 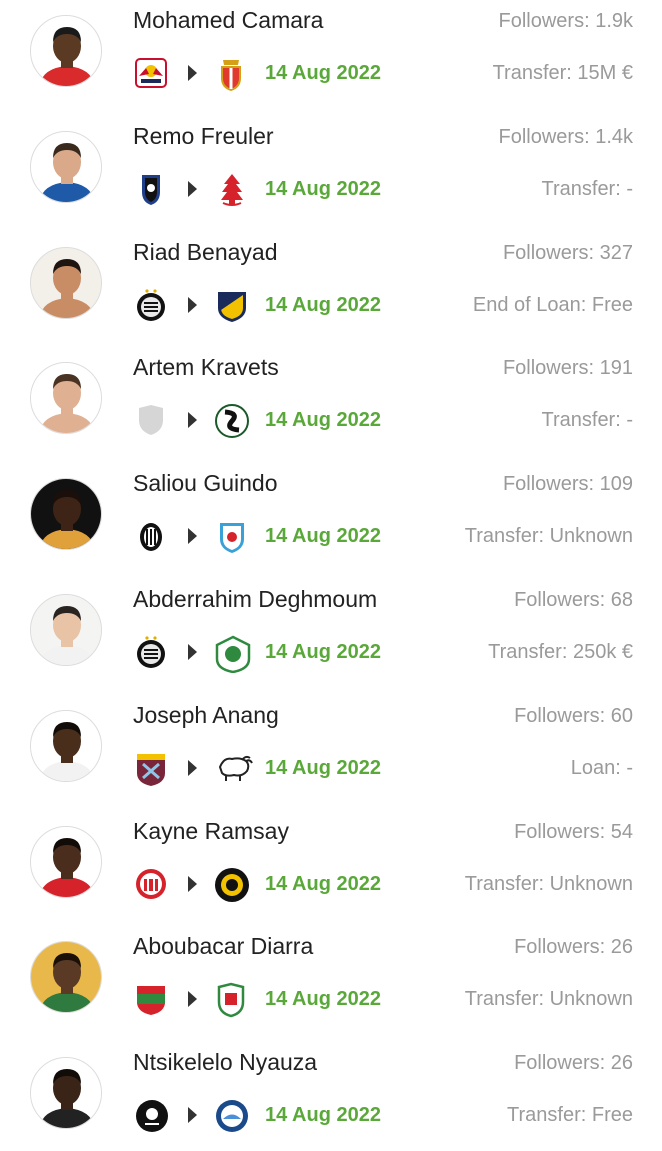 I want to click on player-name: Ntsikelelo Nyauza, so click(x=225, y=1062).